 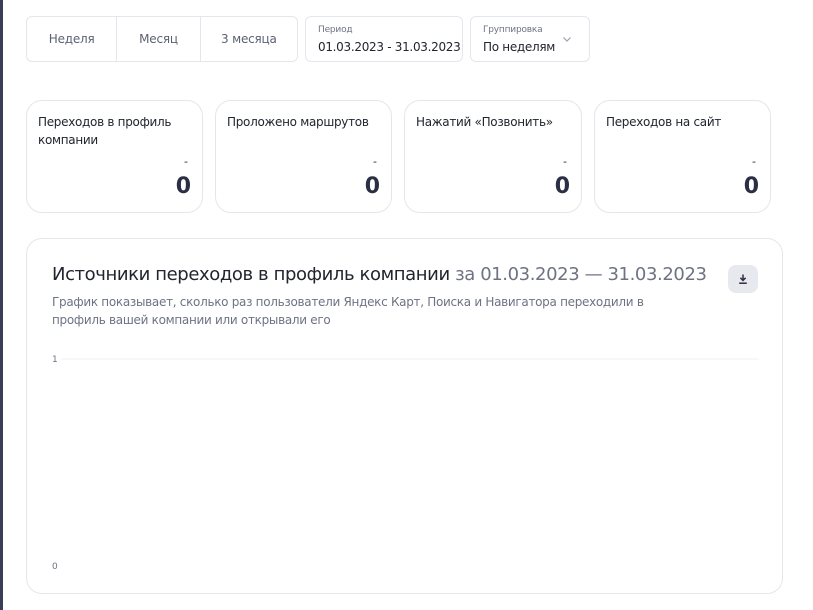 What do you see at coordinates (298, 122) in the screenshot?
I see `stat-card-title: Проложено маршрутов` at bounding box center [298, 122].